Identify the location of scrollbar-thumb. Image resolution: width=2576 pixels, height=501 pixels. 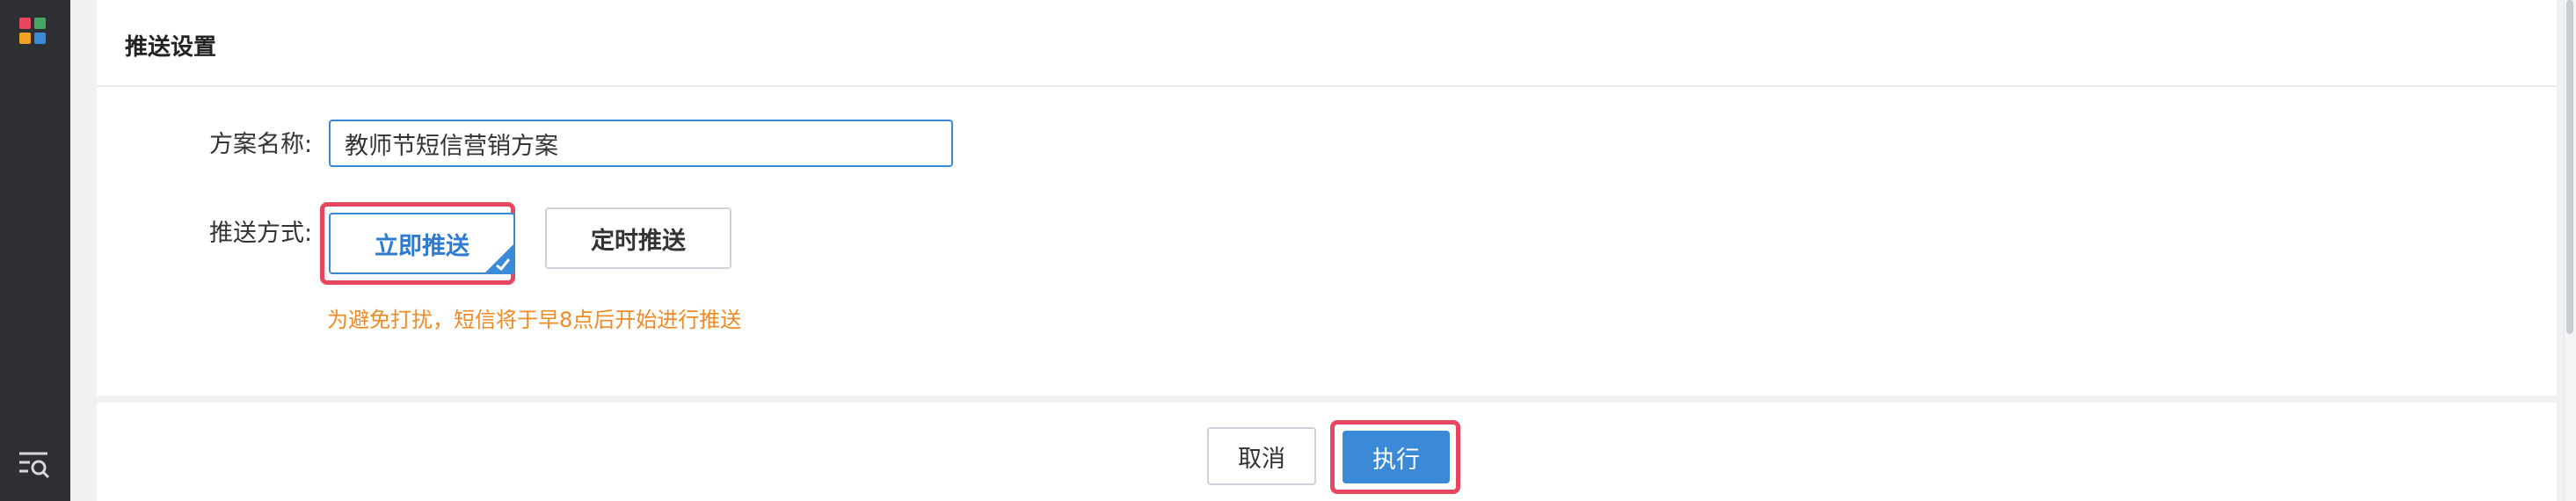
(2569, 167).